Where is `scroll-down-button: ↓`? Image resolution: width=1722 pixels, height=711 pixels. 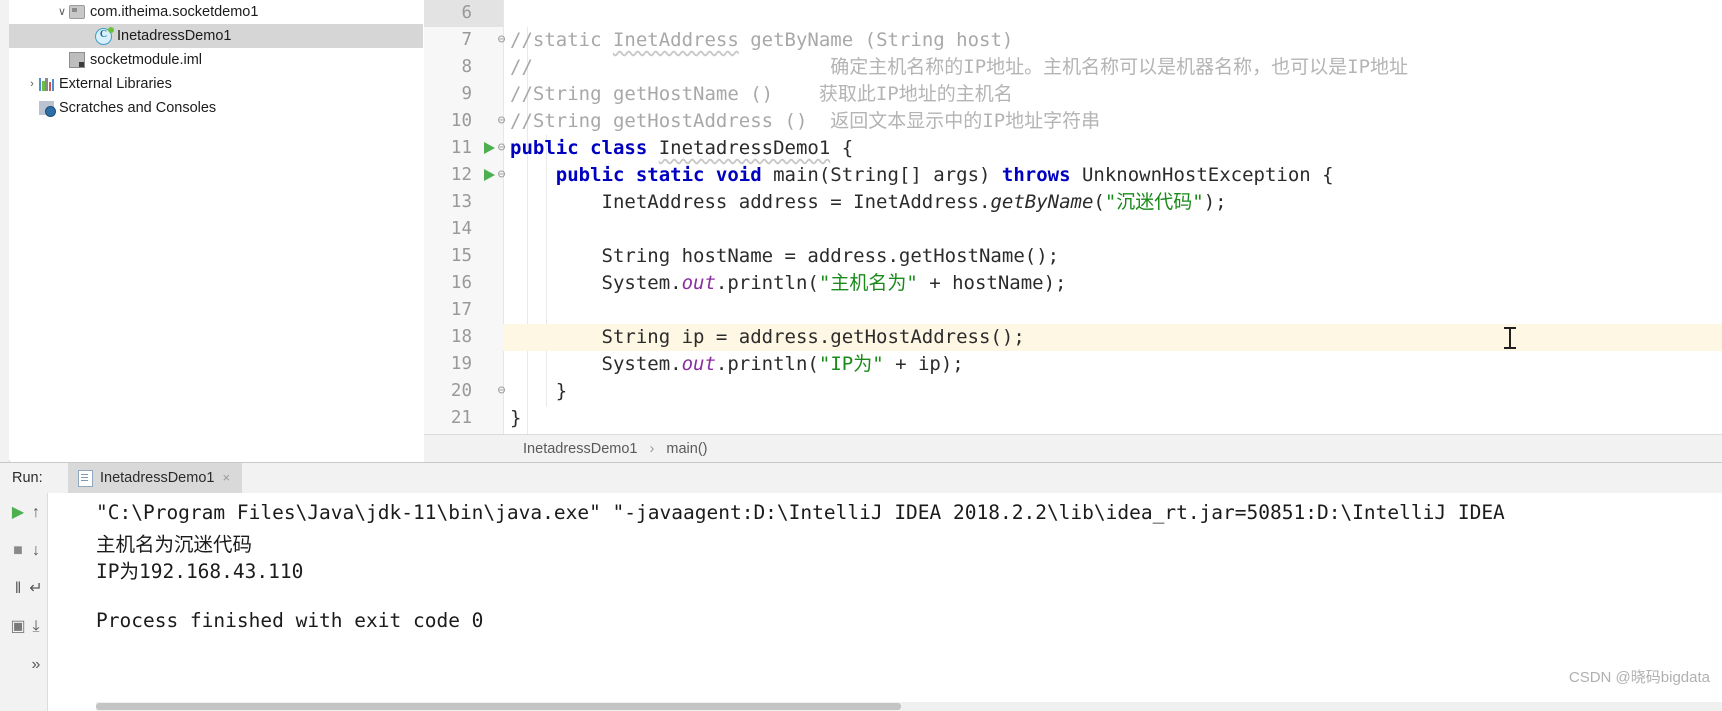 scroll-down-button: ↓ is located at coordinates (36, 551).